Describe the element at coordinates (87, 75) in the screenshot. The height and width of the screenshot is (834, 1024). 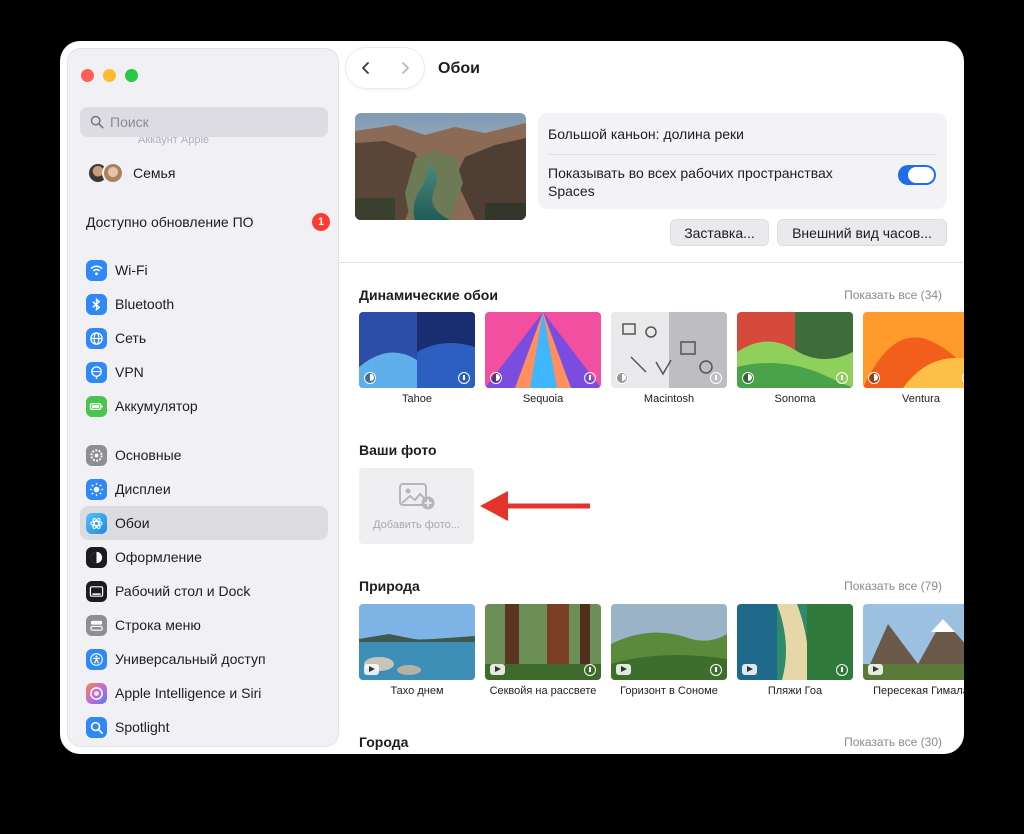
I see `close-button` at that location.